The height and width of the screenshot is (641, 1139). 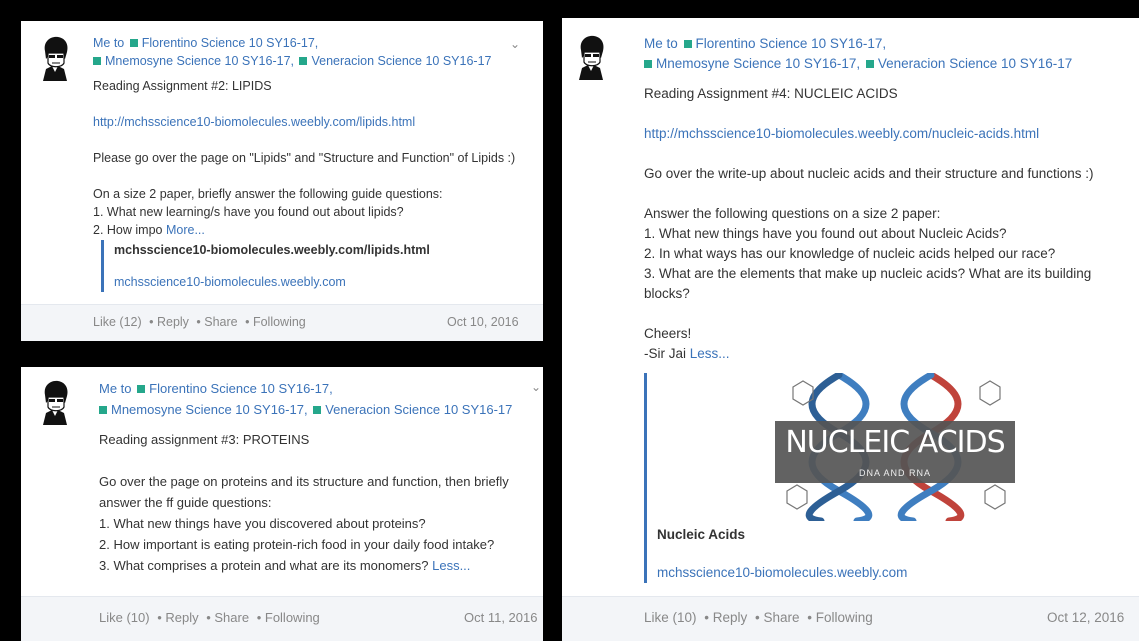 I want to click on post-title: Reading Assignment #2: LIPIDS, so click(x=182, y=86).